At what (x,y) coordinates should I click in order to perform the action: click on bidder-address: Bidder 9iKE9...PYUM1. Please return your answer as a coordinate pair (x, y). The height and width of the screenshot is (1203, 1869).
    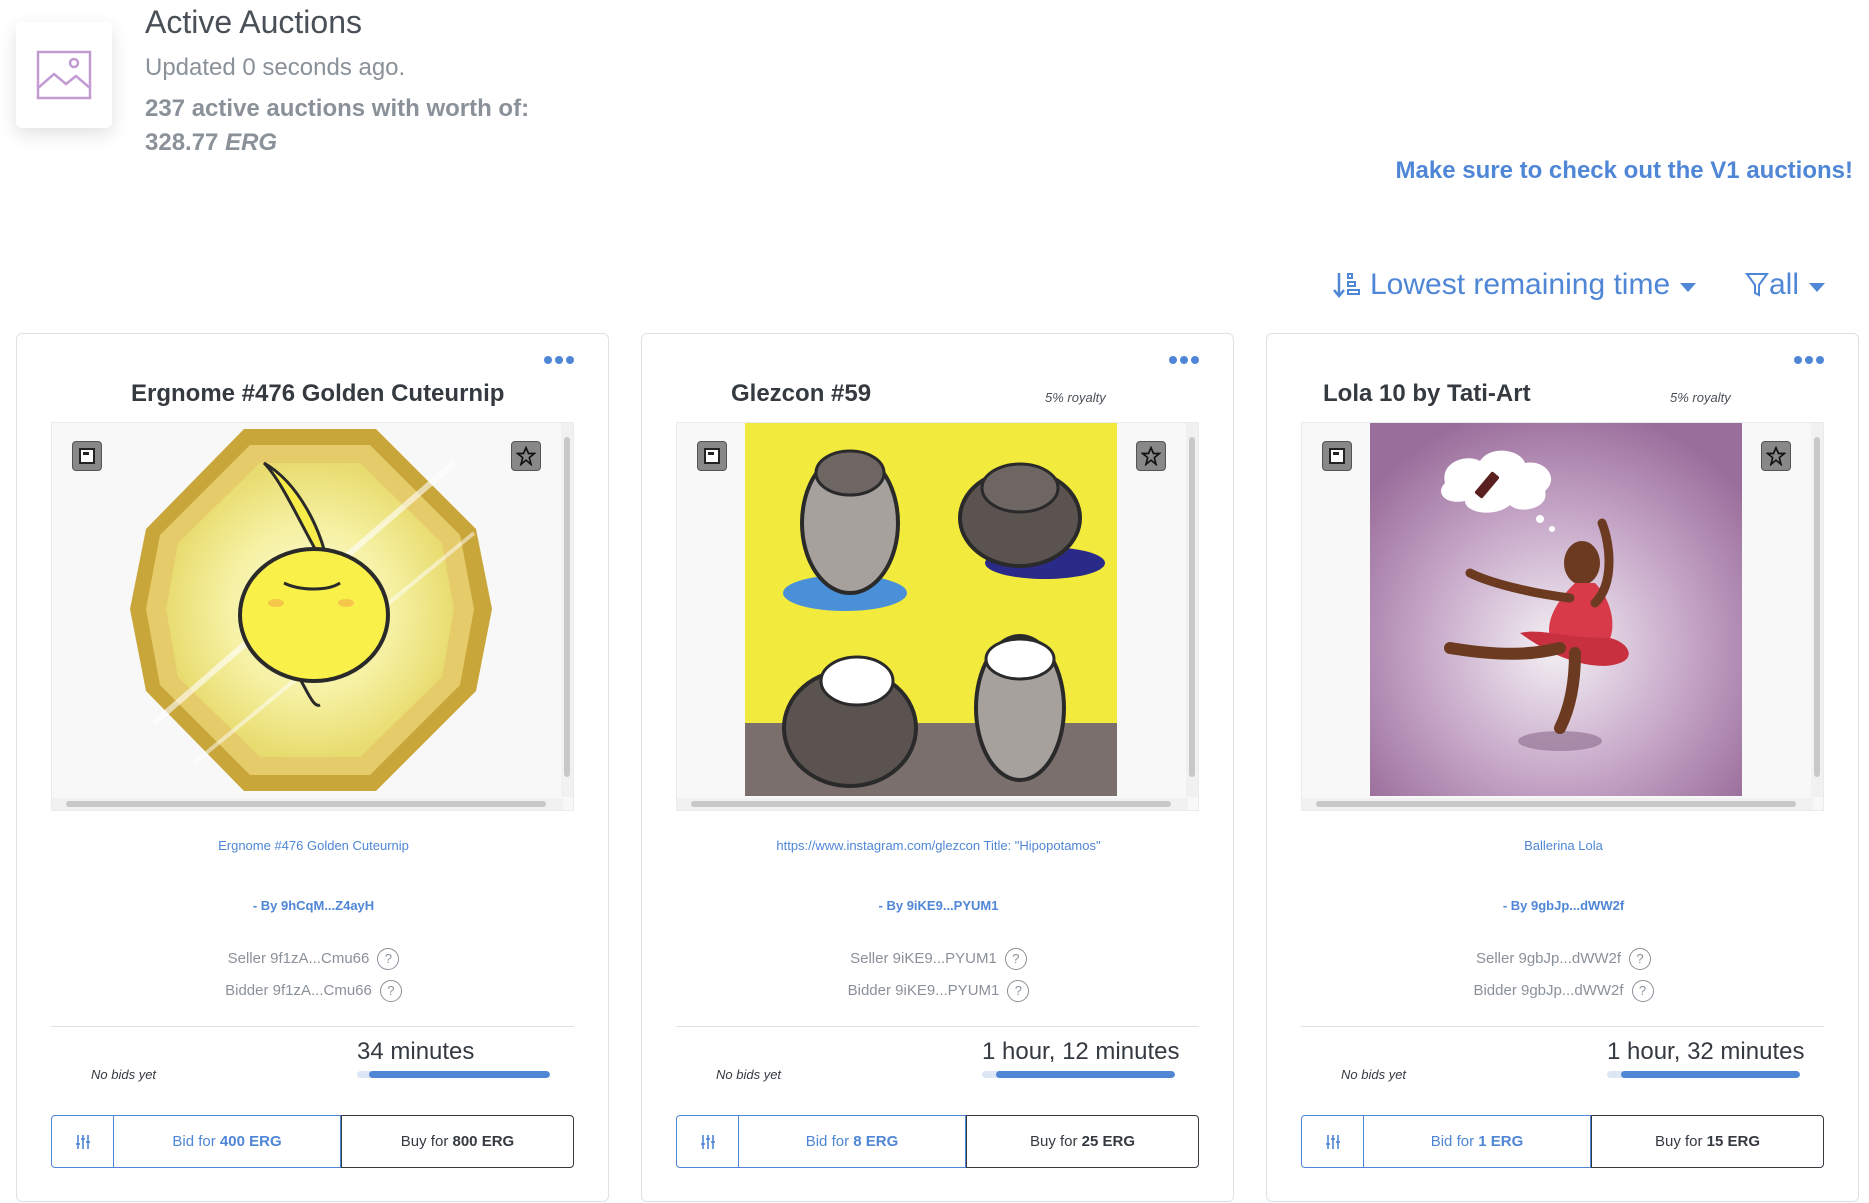
    Looking at the image, I should click on (924, 990).